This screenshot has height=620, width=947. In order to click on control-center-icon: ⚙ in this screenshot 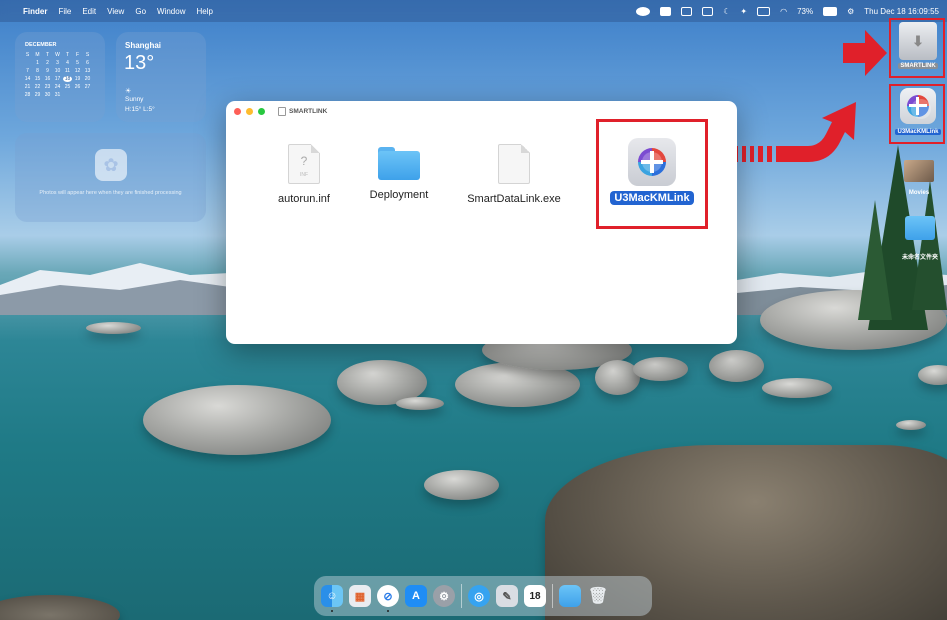, I will do `click(850, 11)`.